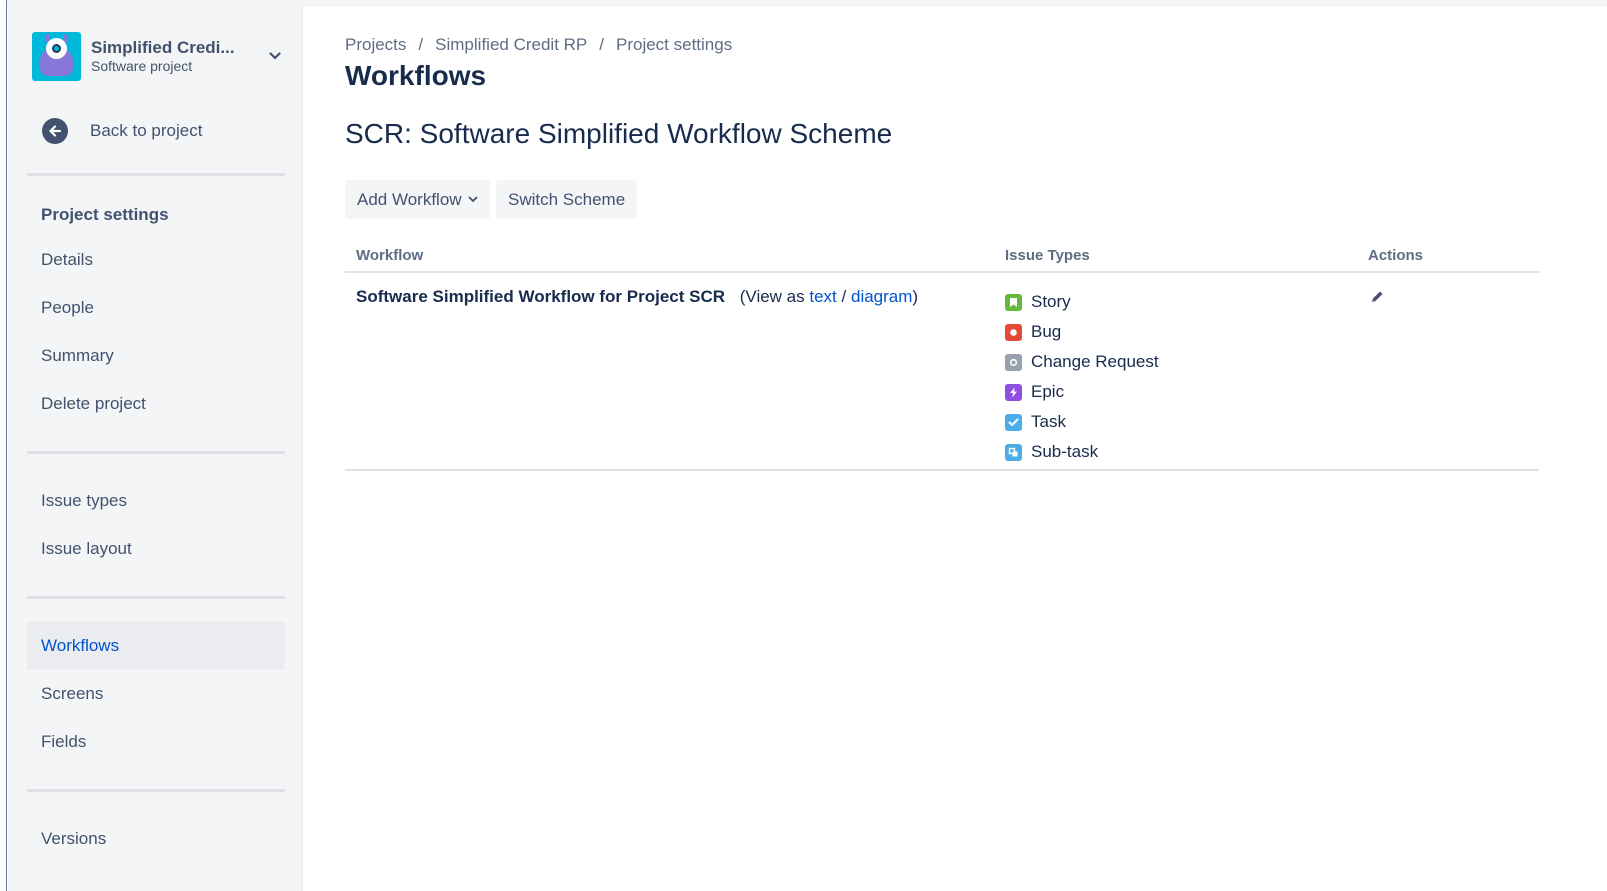  What do you see at coordinates (375, 45) in the screenshot?
I see `breadcrumb-projects: Projects` at bounding box center [375, 45].